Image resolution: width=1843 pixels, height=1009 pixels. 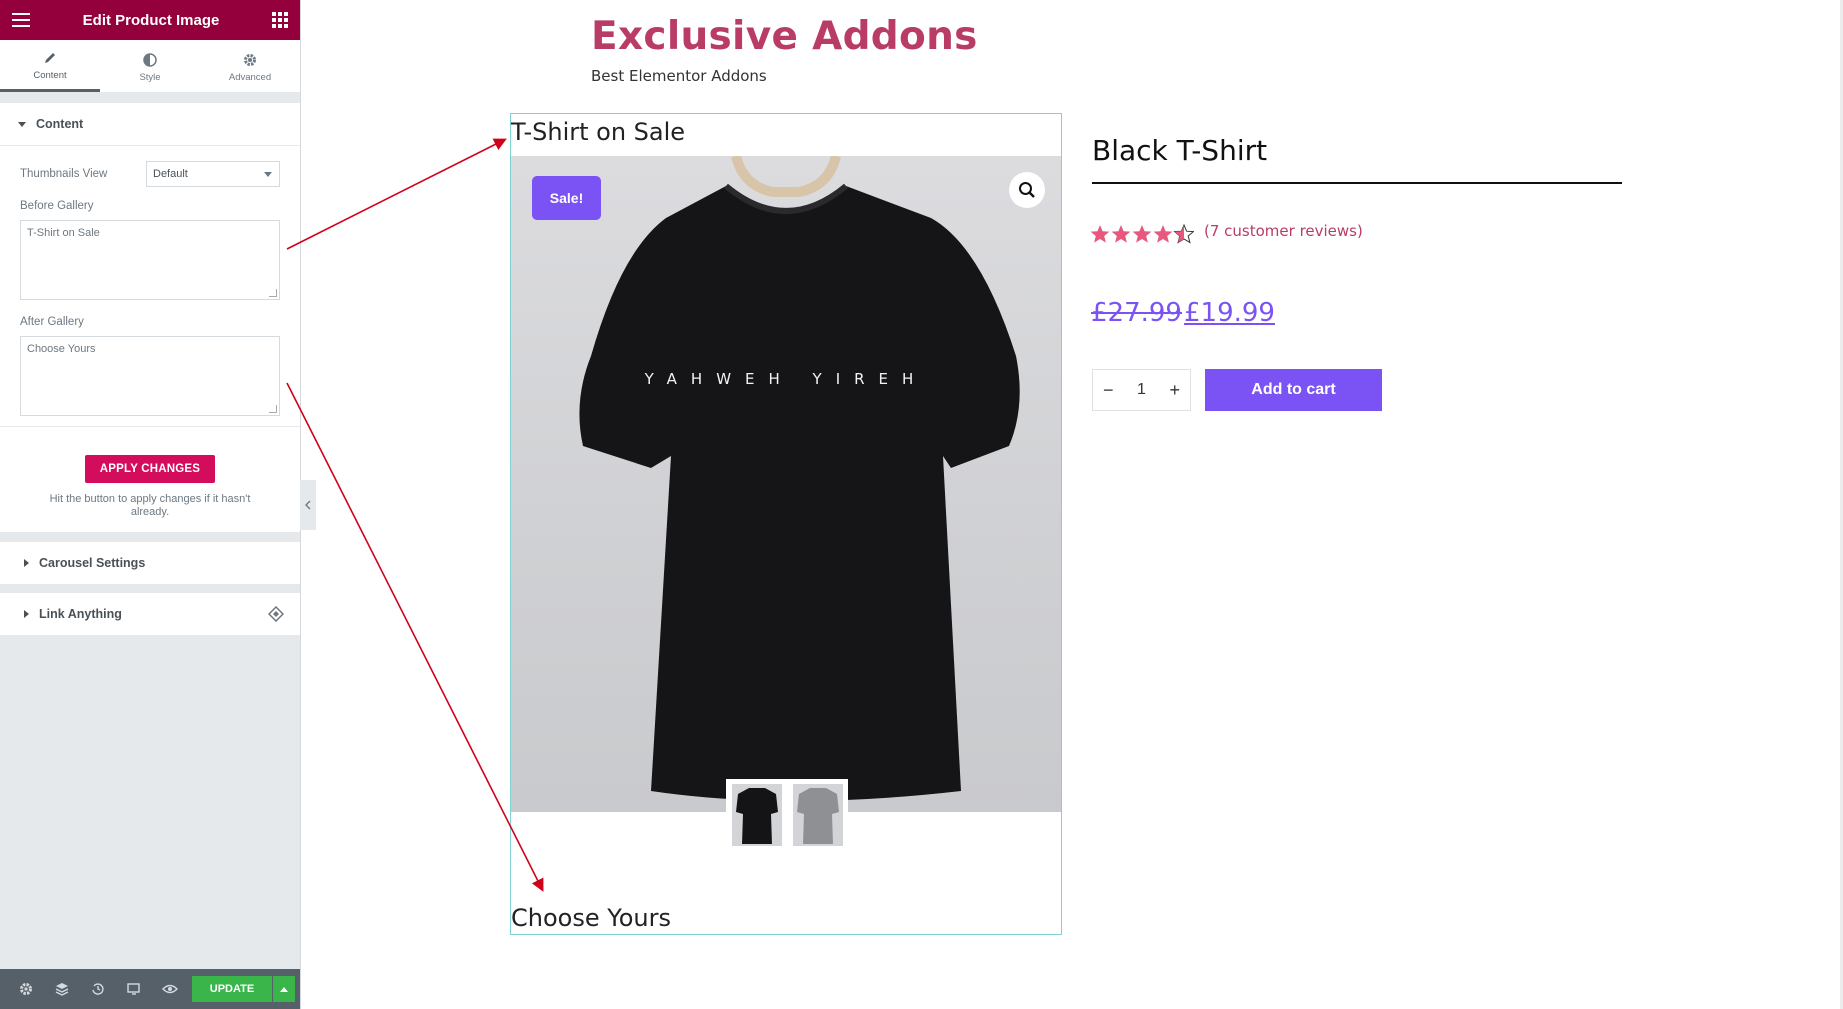 What do you see at coordinates (679, 76) in the screenshot?
I see `site-tagline: Best Elementor Addons` at bounding box center [679, 76].